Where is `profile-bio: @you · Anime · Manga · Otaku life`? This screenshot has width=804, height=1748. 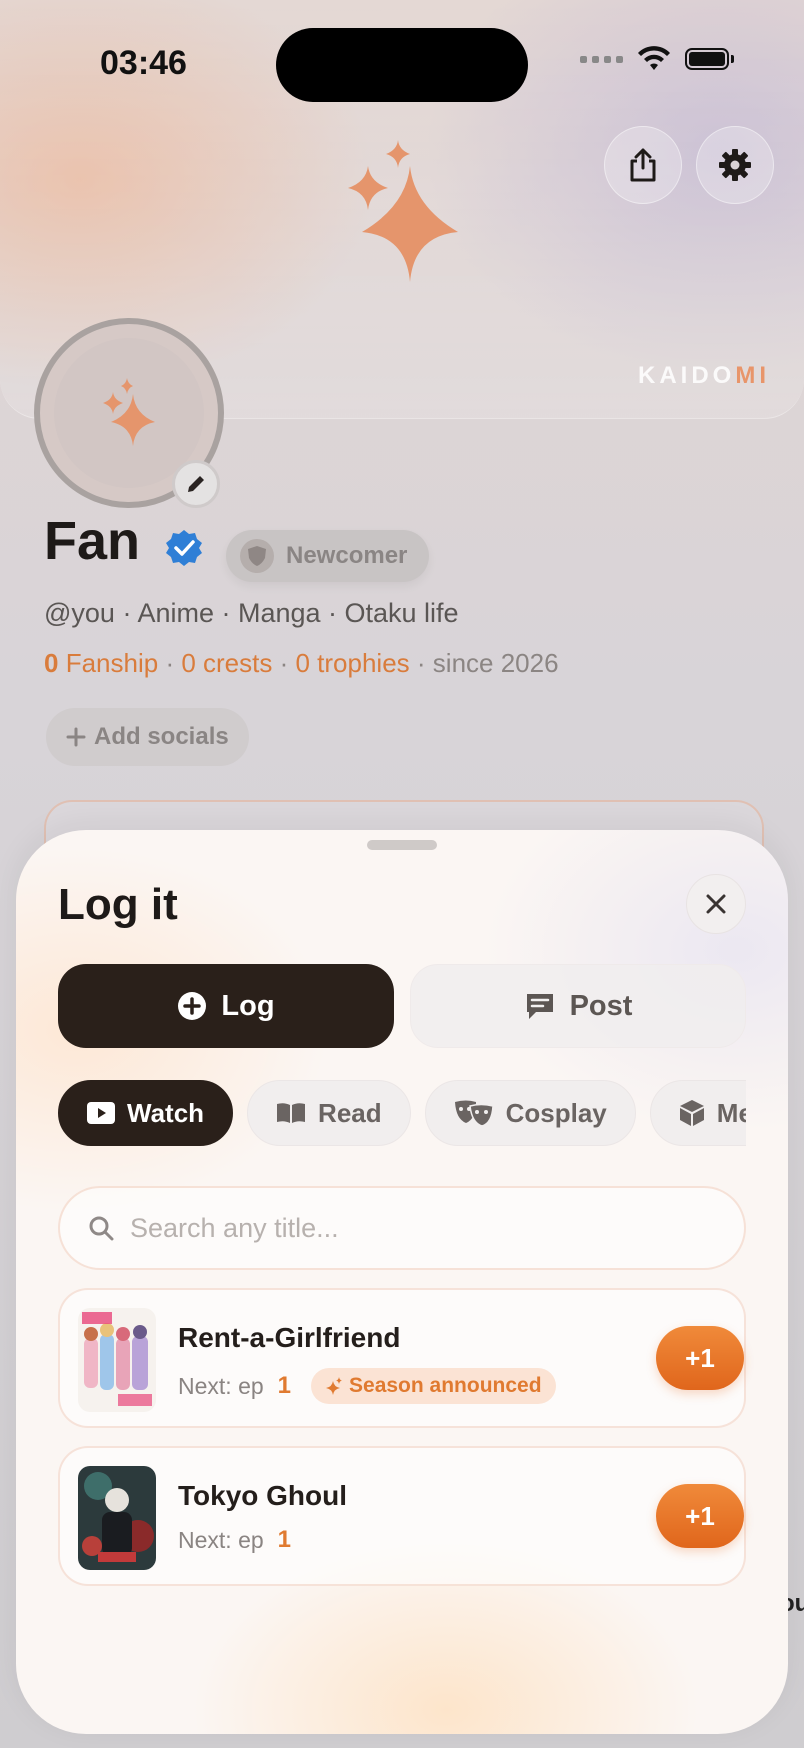
profile-bio: @you · Anime · Manga · Otaku life is located at coordinates (251, 613).